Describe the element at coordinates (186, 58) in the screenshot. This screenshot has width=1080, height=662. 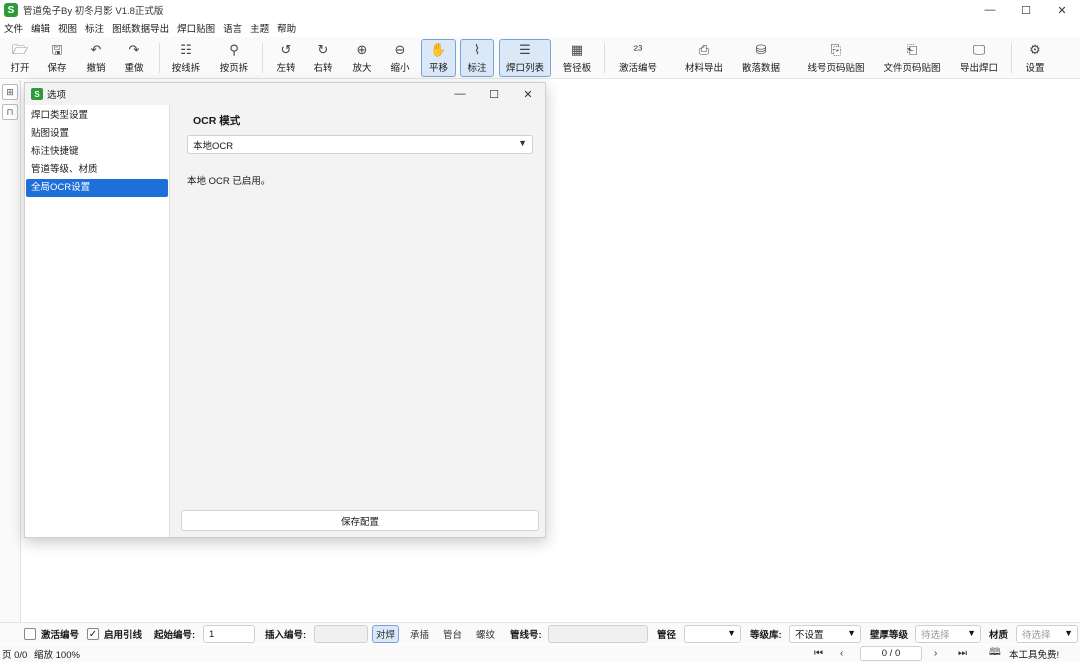
I see `split-by-line-button: ☷ 按线拆` at that location.